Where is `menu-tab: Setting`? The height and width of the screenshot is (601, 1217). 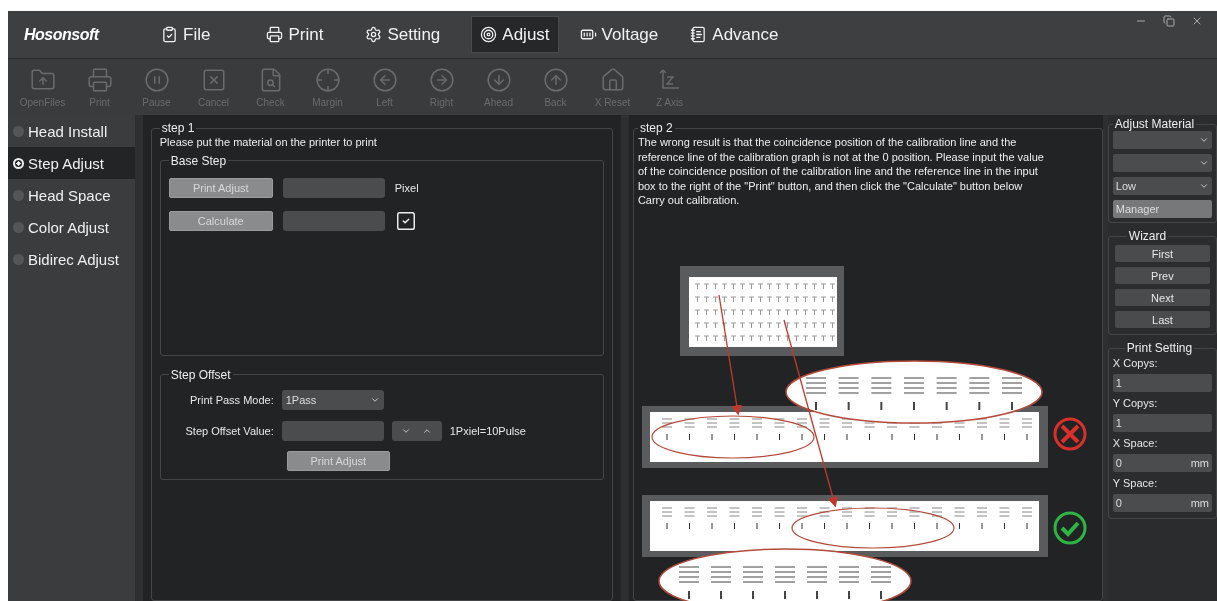 menu-tab: Setting is located at coordinates (403, 34).